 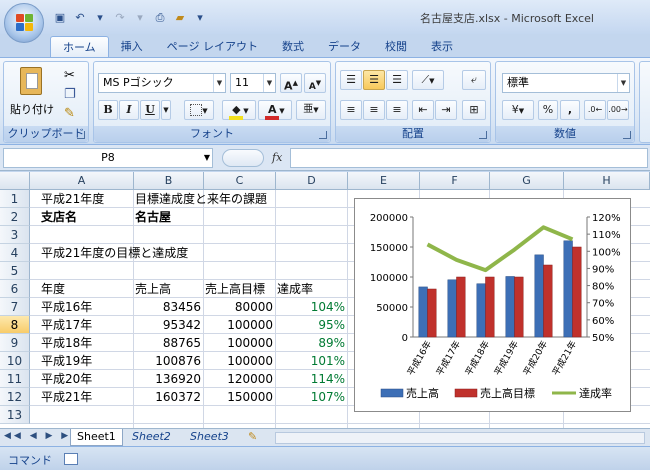 I want to click on cell-sales: 83456, so click(x=168, y=307).